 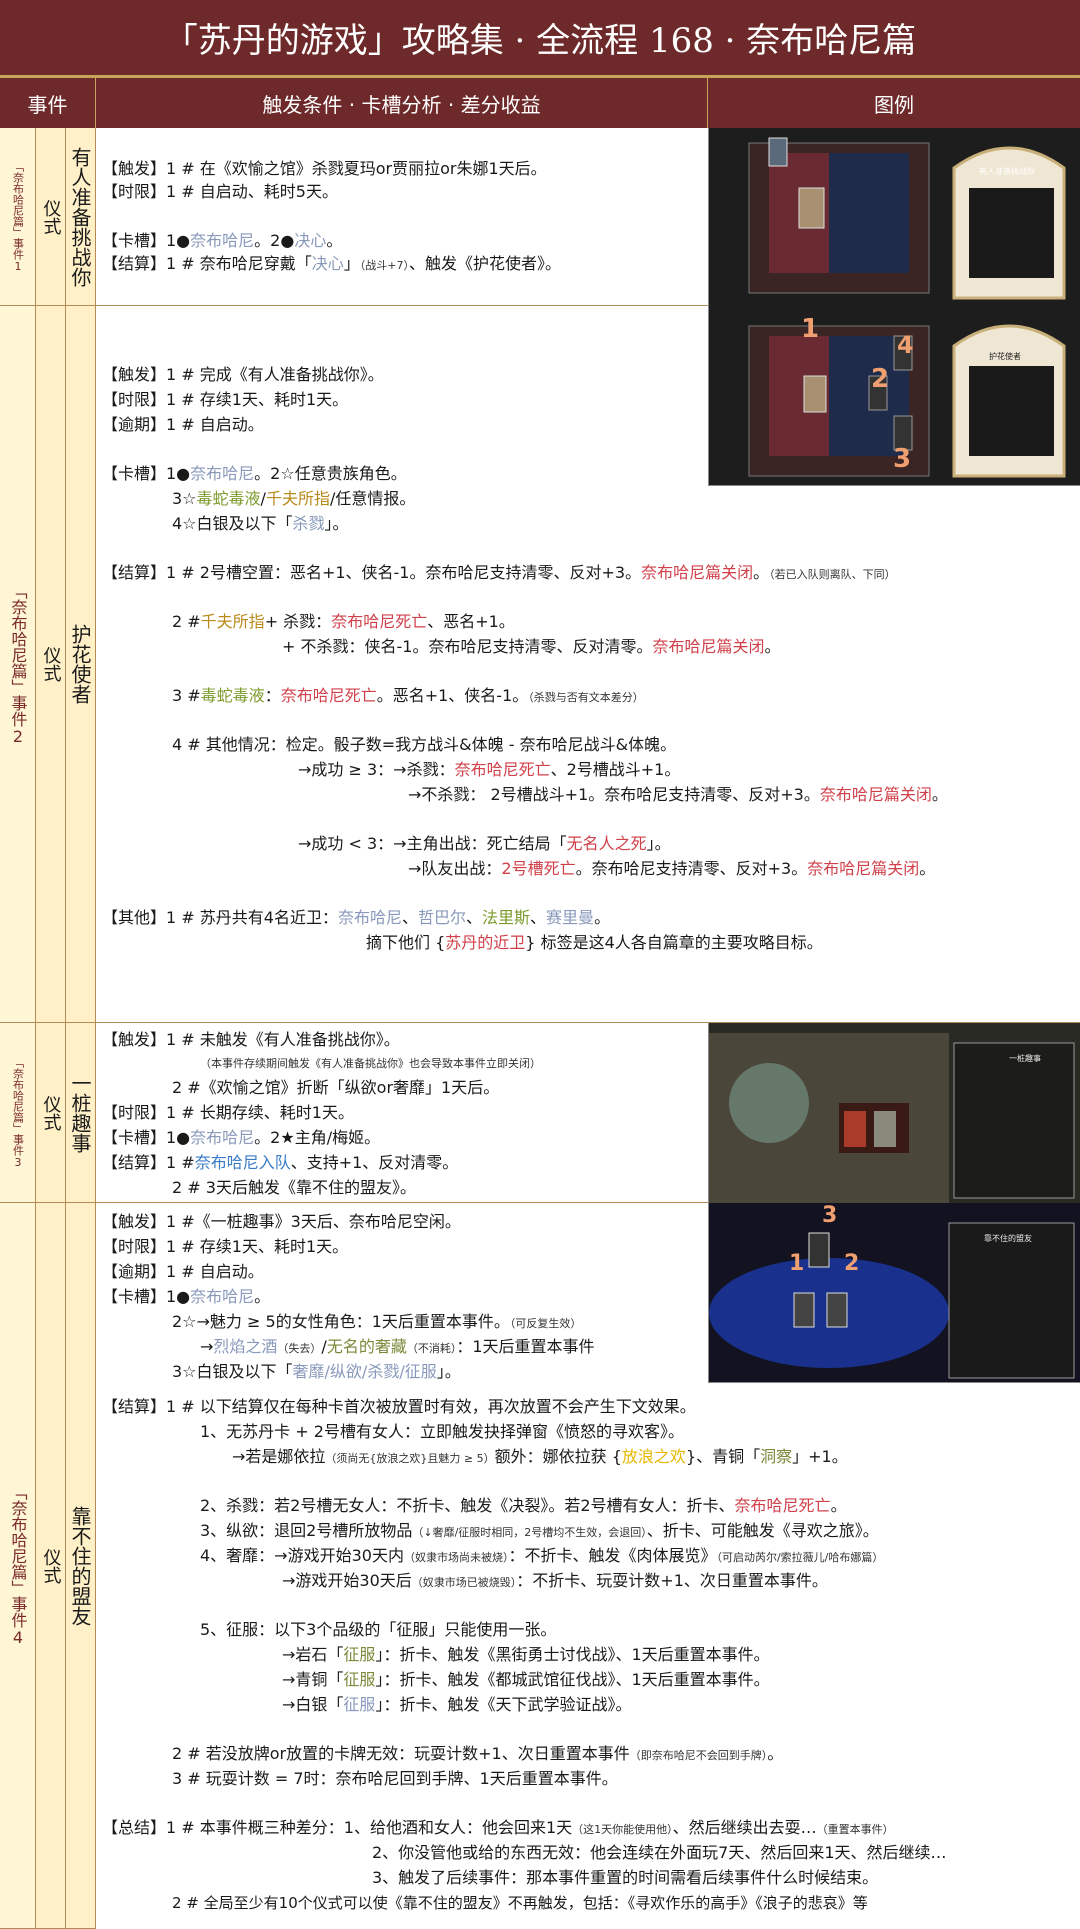 What do you see at coordinates (457, 1704) in the screenshot?
I see `event4-r5c: →白银「征服」：折卡、触发《天下武学验证战》。` at bounding box center [457, 1704].